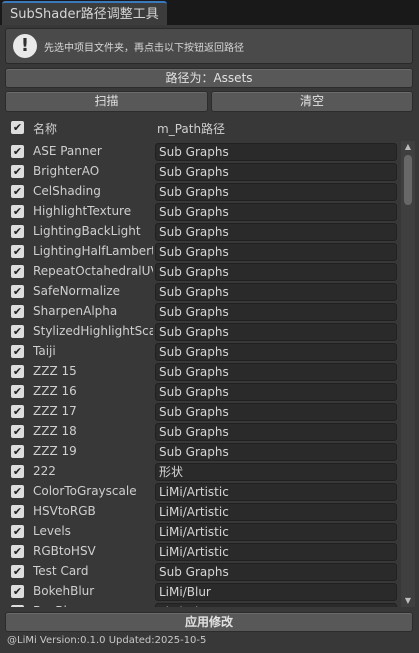  I want to click on row-name: StylizedHighlightScale, so click(93, 331).